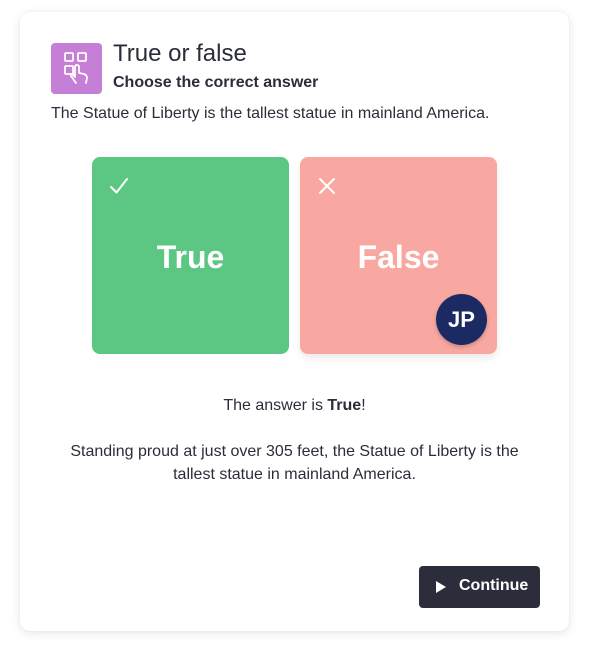  Describe the element at coordinates (344, 405) in the screenshot. I see `correct-answer: True` at that location.